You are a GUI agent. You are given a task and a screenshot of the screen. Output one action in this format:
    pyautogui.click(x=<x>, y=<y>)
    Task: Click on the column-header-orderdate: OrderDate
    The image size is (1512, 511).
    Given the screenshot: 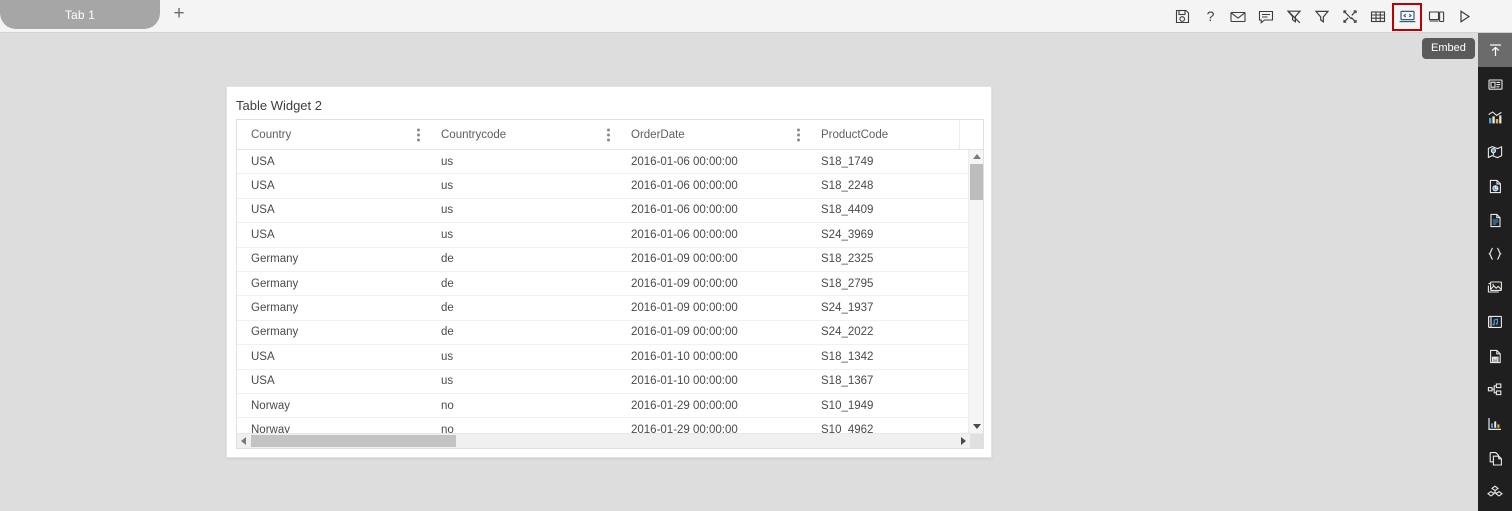 What is the action you would take?
    pyautogui.click(x=712, y=135)
    